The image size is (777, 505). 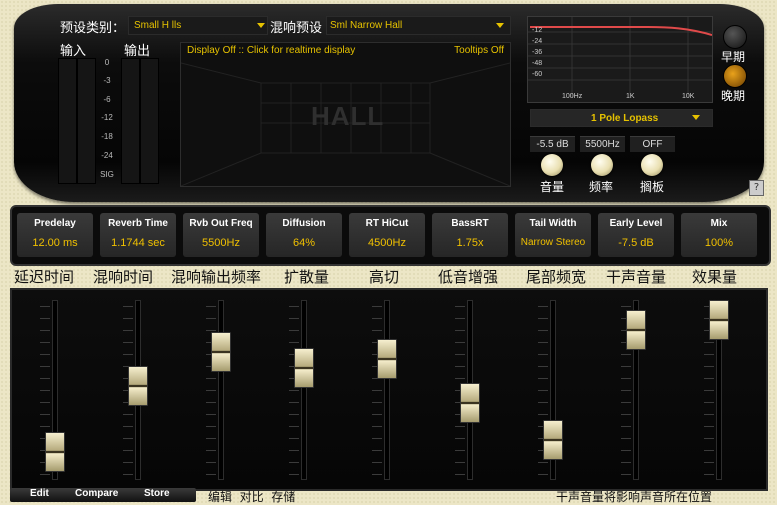 What do you see at coordinates (39, 493) in the screenshot?
I see `edit-button: Edit` at bounding box center [39, 493].